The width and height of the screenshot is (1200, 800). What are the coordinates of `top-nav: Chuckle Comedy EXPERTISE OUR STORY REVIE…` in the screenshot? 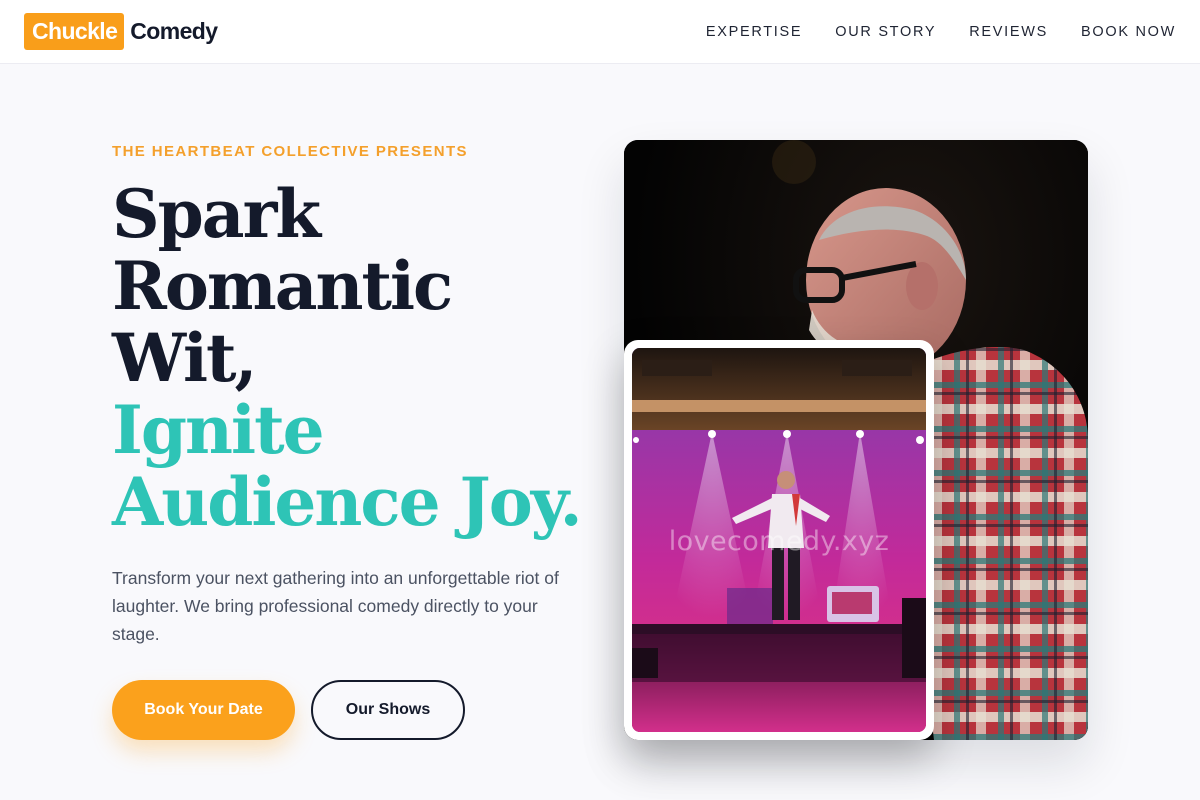 It's located at (600, 32).